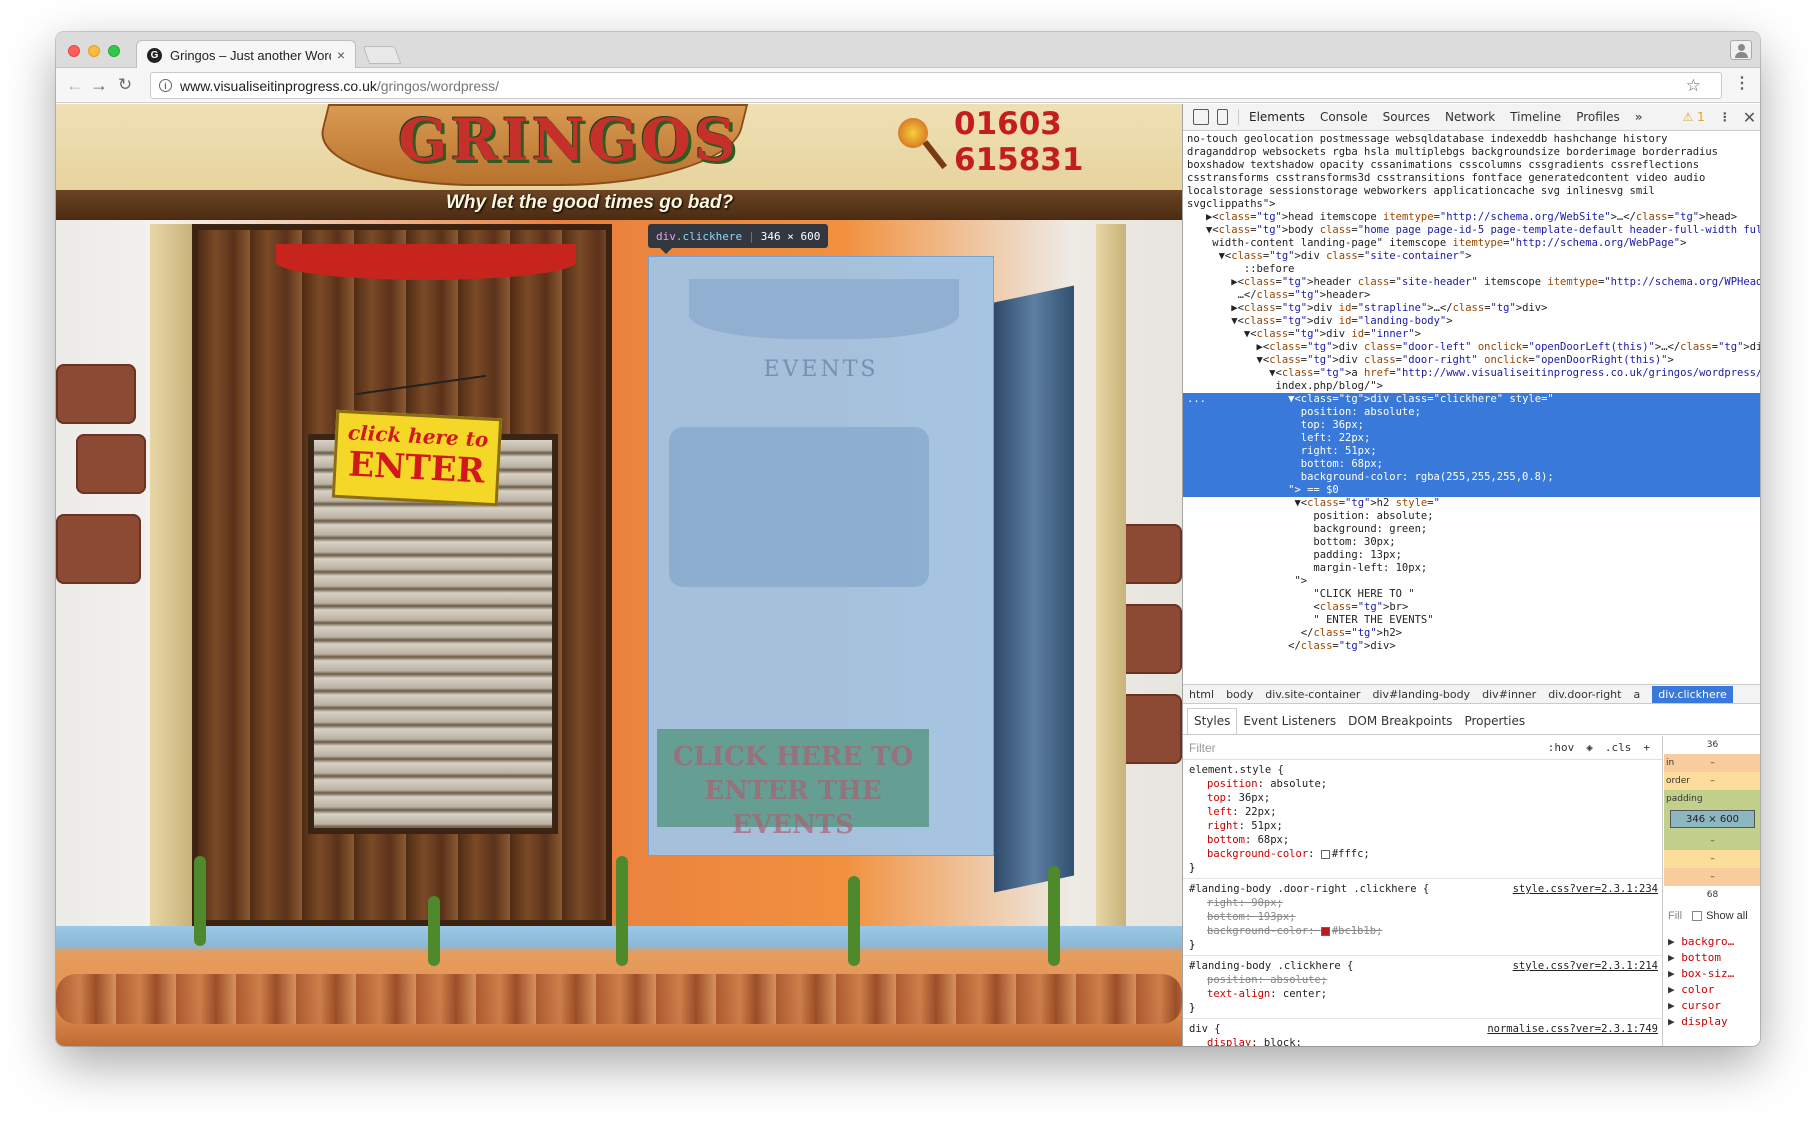 Image resolution: width=1815 pixels, height=1126 pixels. What do you see at coordinates (1471, 633) in the screenshot?
I see `dom-node-line: </class="tg">h2>` at bounding box center [1471, 633].